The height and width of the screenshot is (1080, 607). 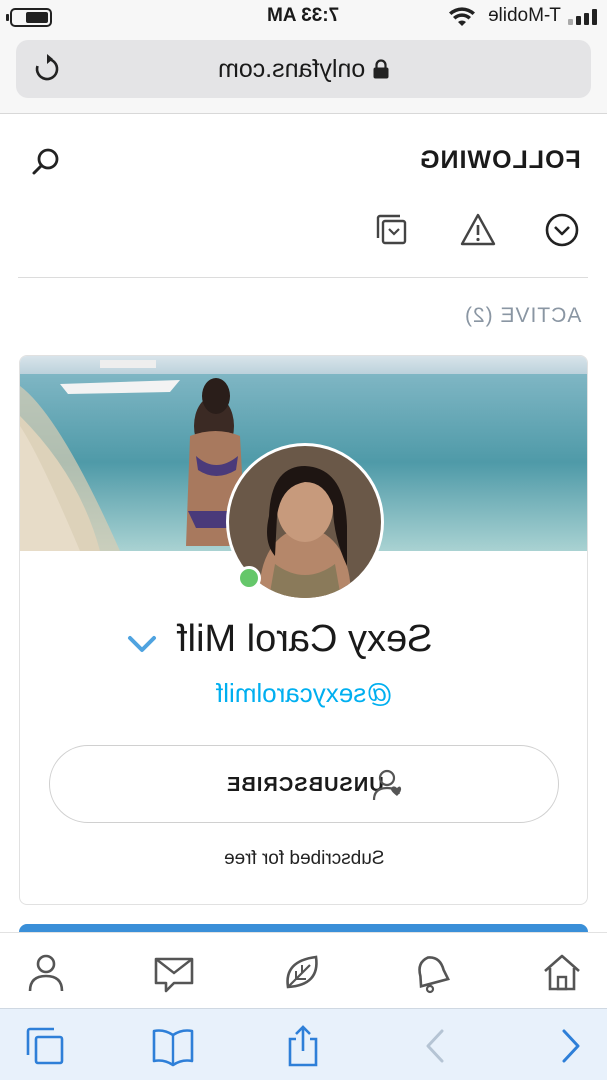 I want to click on status-bar: 7:33 AM T-Mobile, so click(x=303, y=17).